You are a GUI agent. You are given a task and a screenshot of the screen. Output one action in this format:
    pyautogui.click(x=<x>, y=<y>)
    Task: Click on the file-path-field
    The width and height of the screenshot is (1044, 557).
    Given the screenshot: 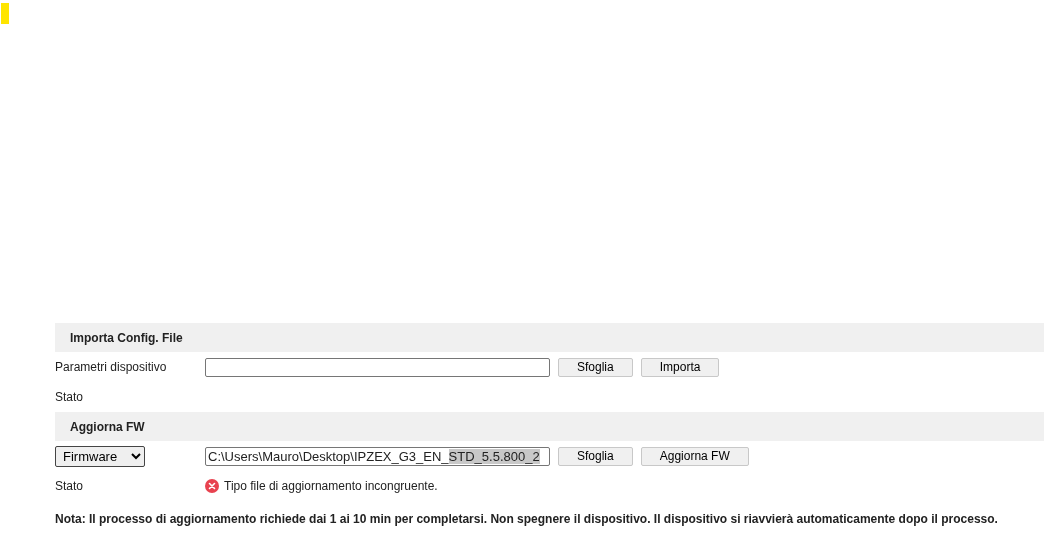 What is the action you would take?
    pyautogui.click(x=377, y=367)
    